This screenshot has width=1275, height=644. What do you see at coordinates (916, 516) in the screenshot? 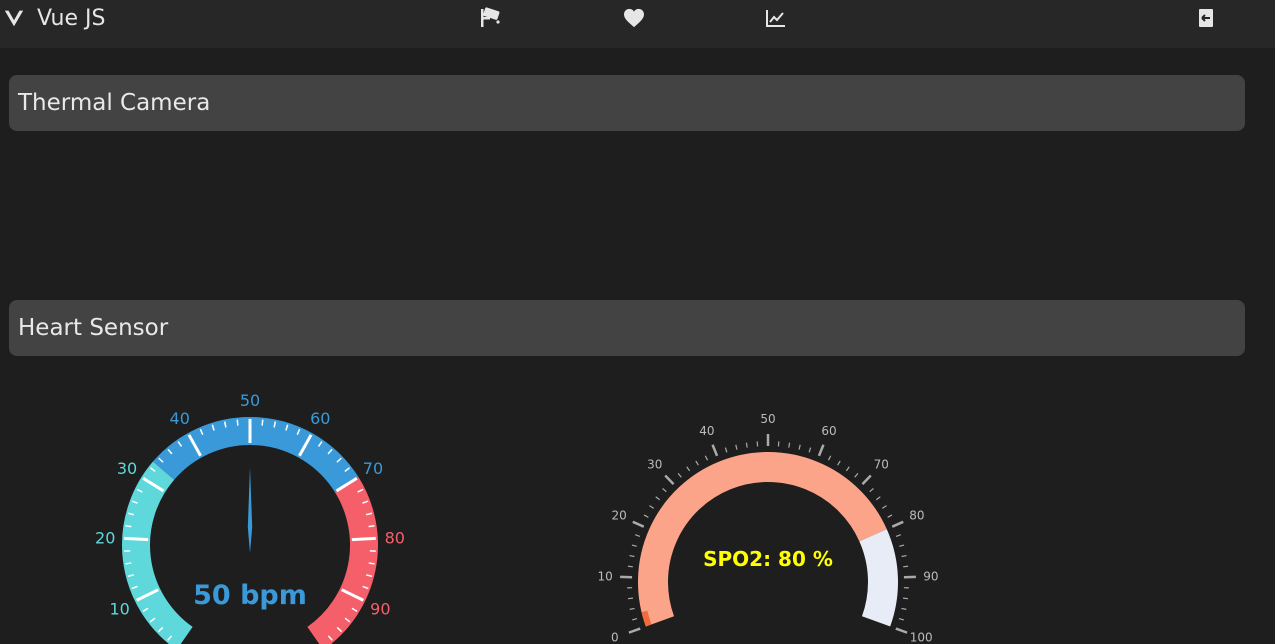
I see `spo2-tick-label: 80` at bounding box center [916, 516].